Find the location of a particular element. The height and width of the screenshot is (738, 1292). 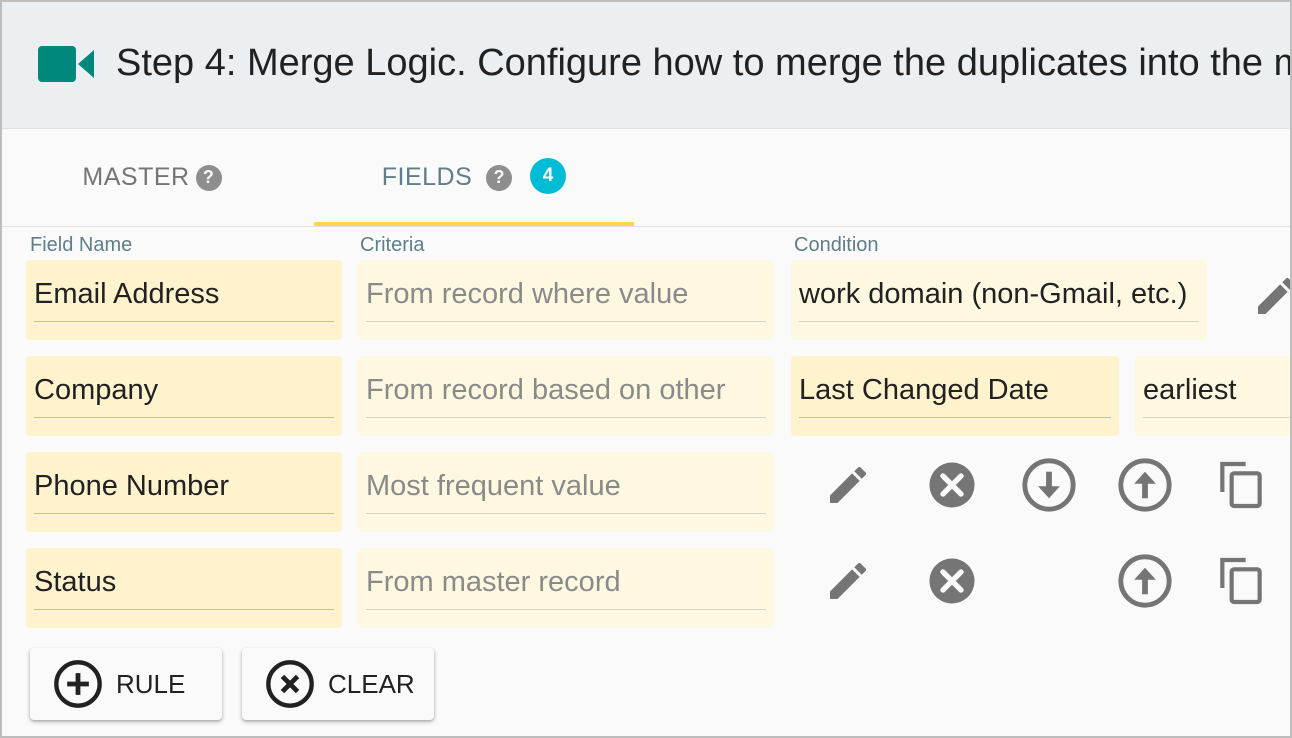

field-name-value: Status is located at coordinates (75, 582).